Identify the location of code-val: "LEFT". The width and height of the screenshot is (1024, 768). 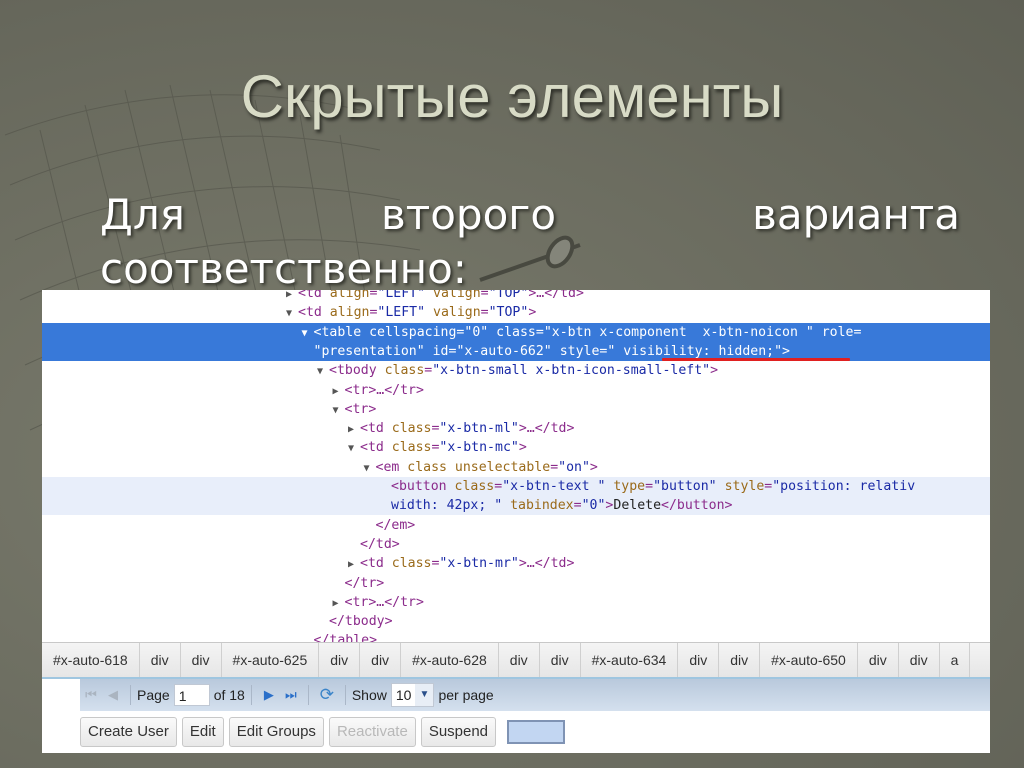
(401, 313).